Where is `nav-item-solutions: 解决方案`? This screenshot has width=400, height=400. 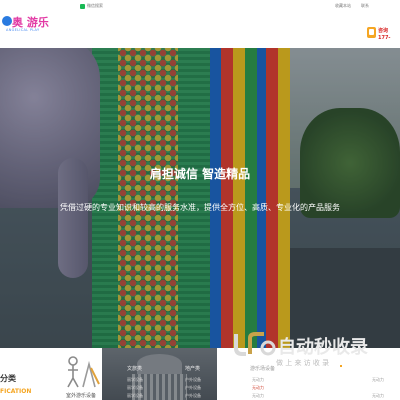
nav-item-solutions: 解决方案 is located at coordinates (197, 33).